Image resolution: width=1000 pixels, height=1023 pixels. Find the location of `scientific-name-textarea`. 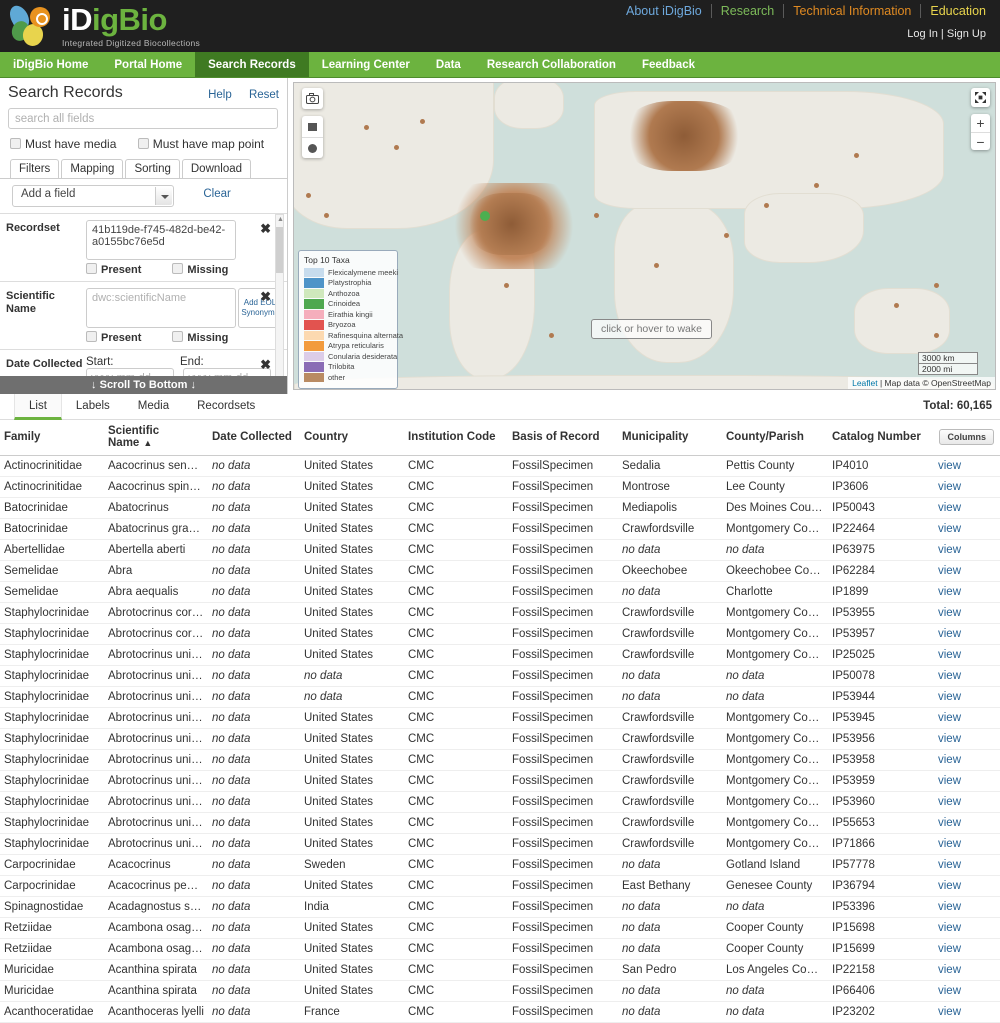

scientific-name-textarea is located at coordinates (161, 308).